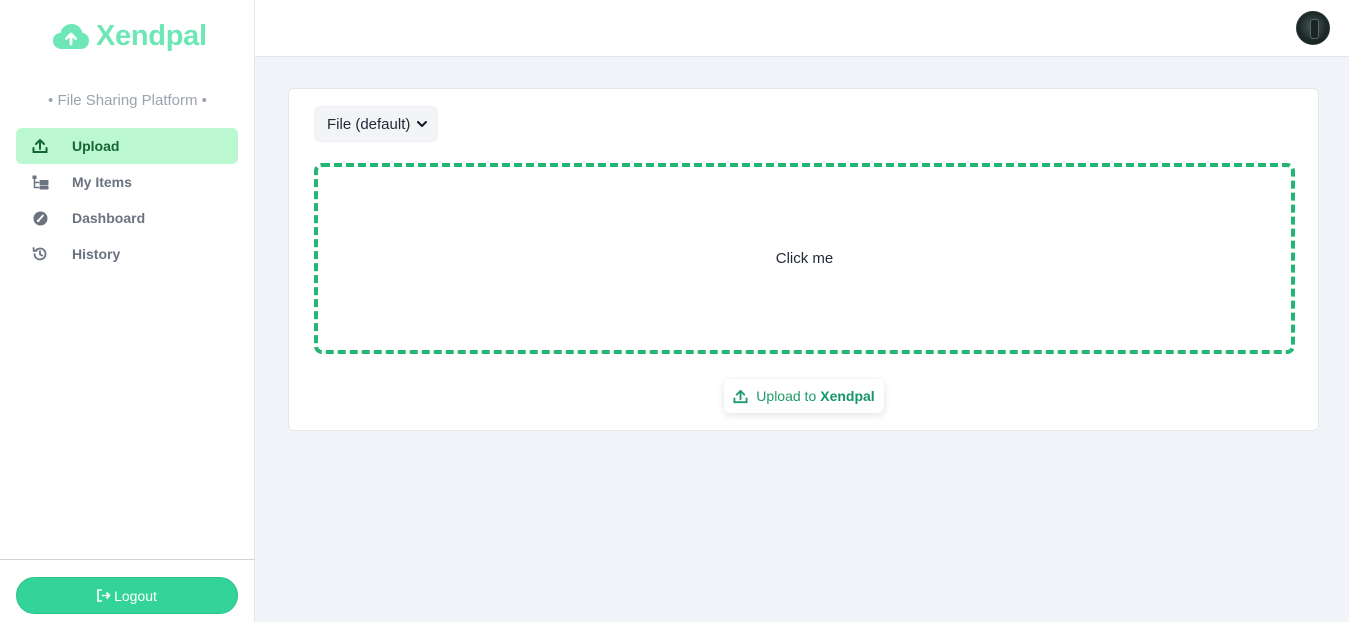  I want to click on upload-type-select: File (default), so click(376, 124).